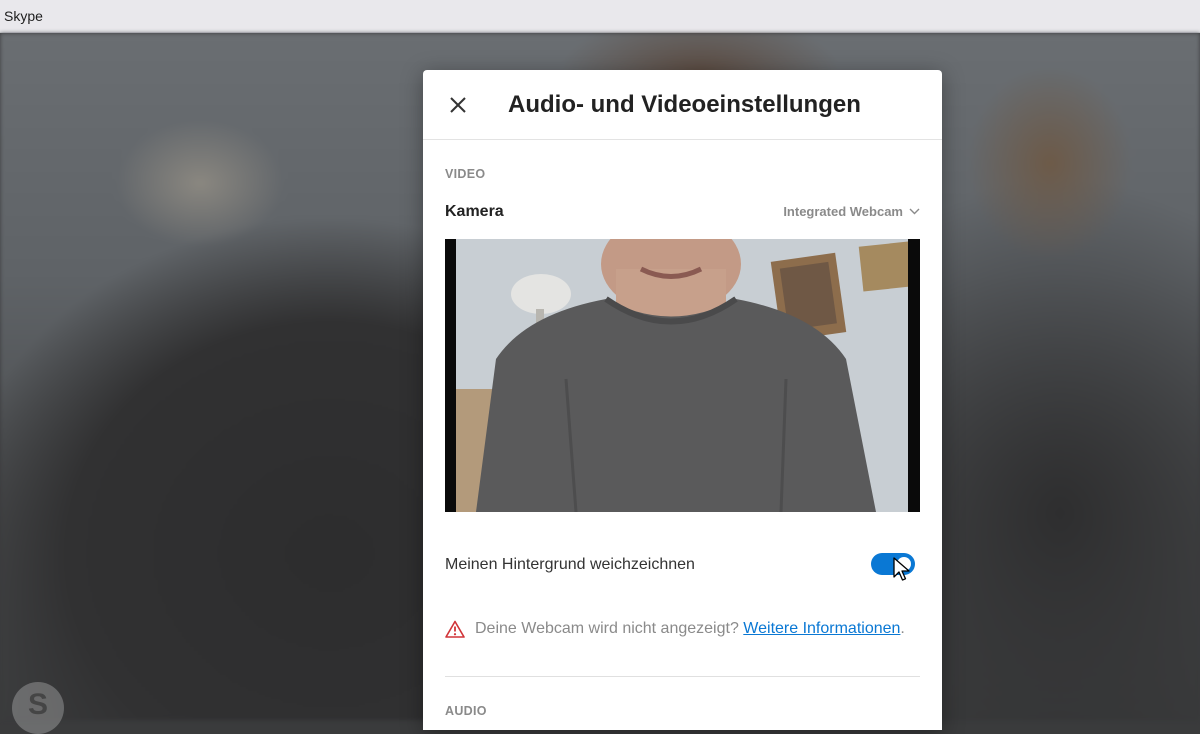  Describe the element at coordinates (607, 628) in the screenshot. I see `warning-text: Deine Webcam wird nicht angezeigt?` at that location.